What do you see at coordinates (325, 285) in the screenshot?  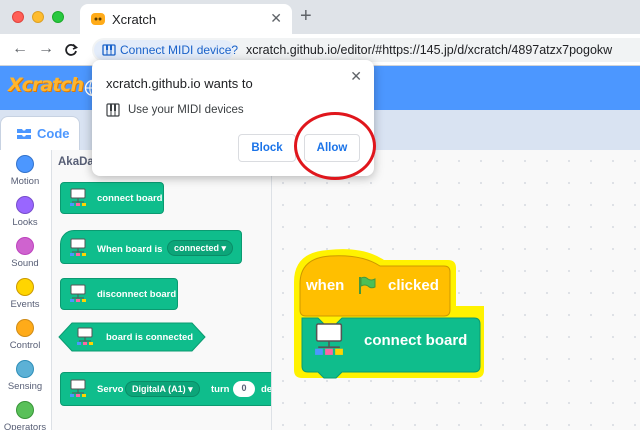 I see `hat-when-label: when` at bounding box center [325, 285].